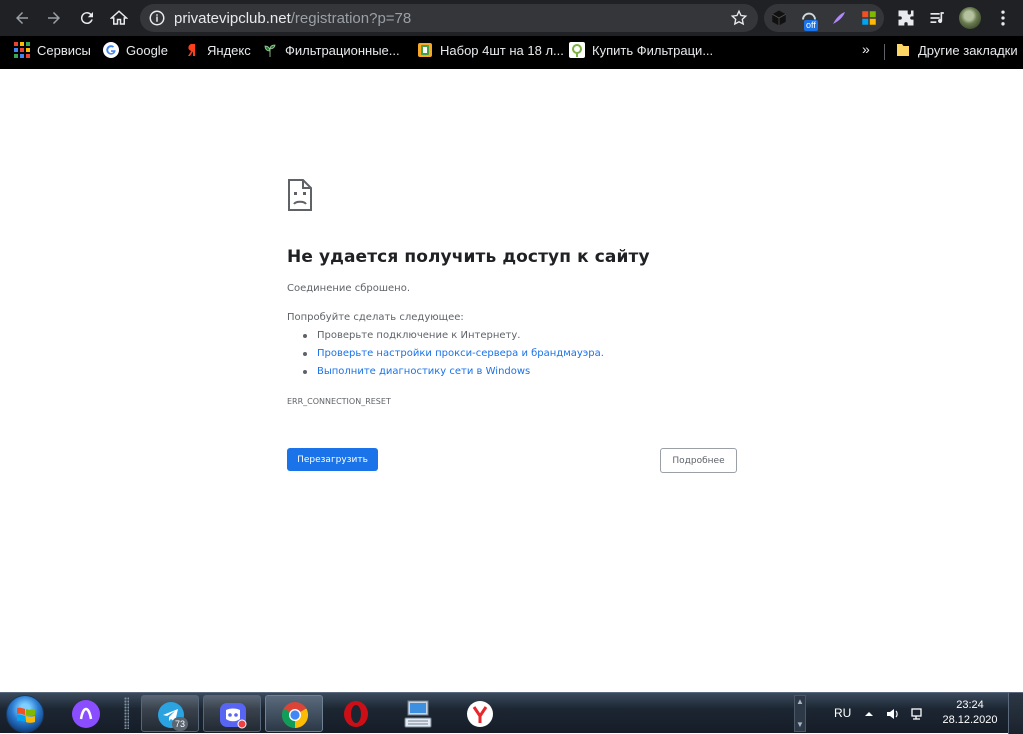 The image size is (1023, 734). What do you see at coordinates (800, 725) in the screenshot?
I see `scroll-down-icon: ▼` at bounding box center [800, 725].